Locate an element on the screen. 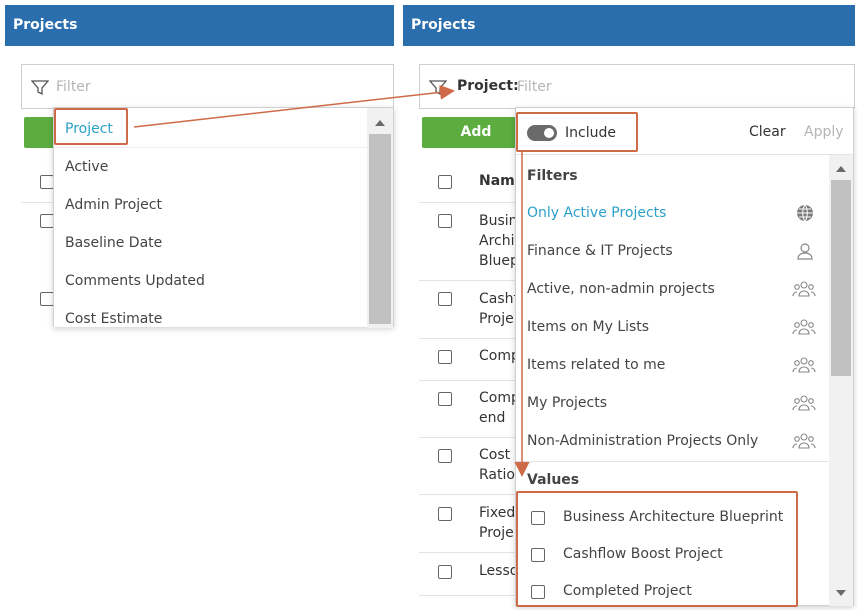 Image resolution: width=858 pixels, height=610 pixels. row-name: Lesso is located at coordinates (497, 571).